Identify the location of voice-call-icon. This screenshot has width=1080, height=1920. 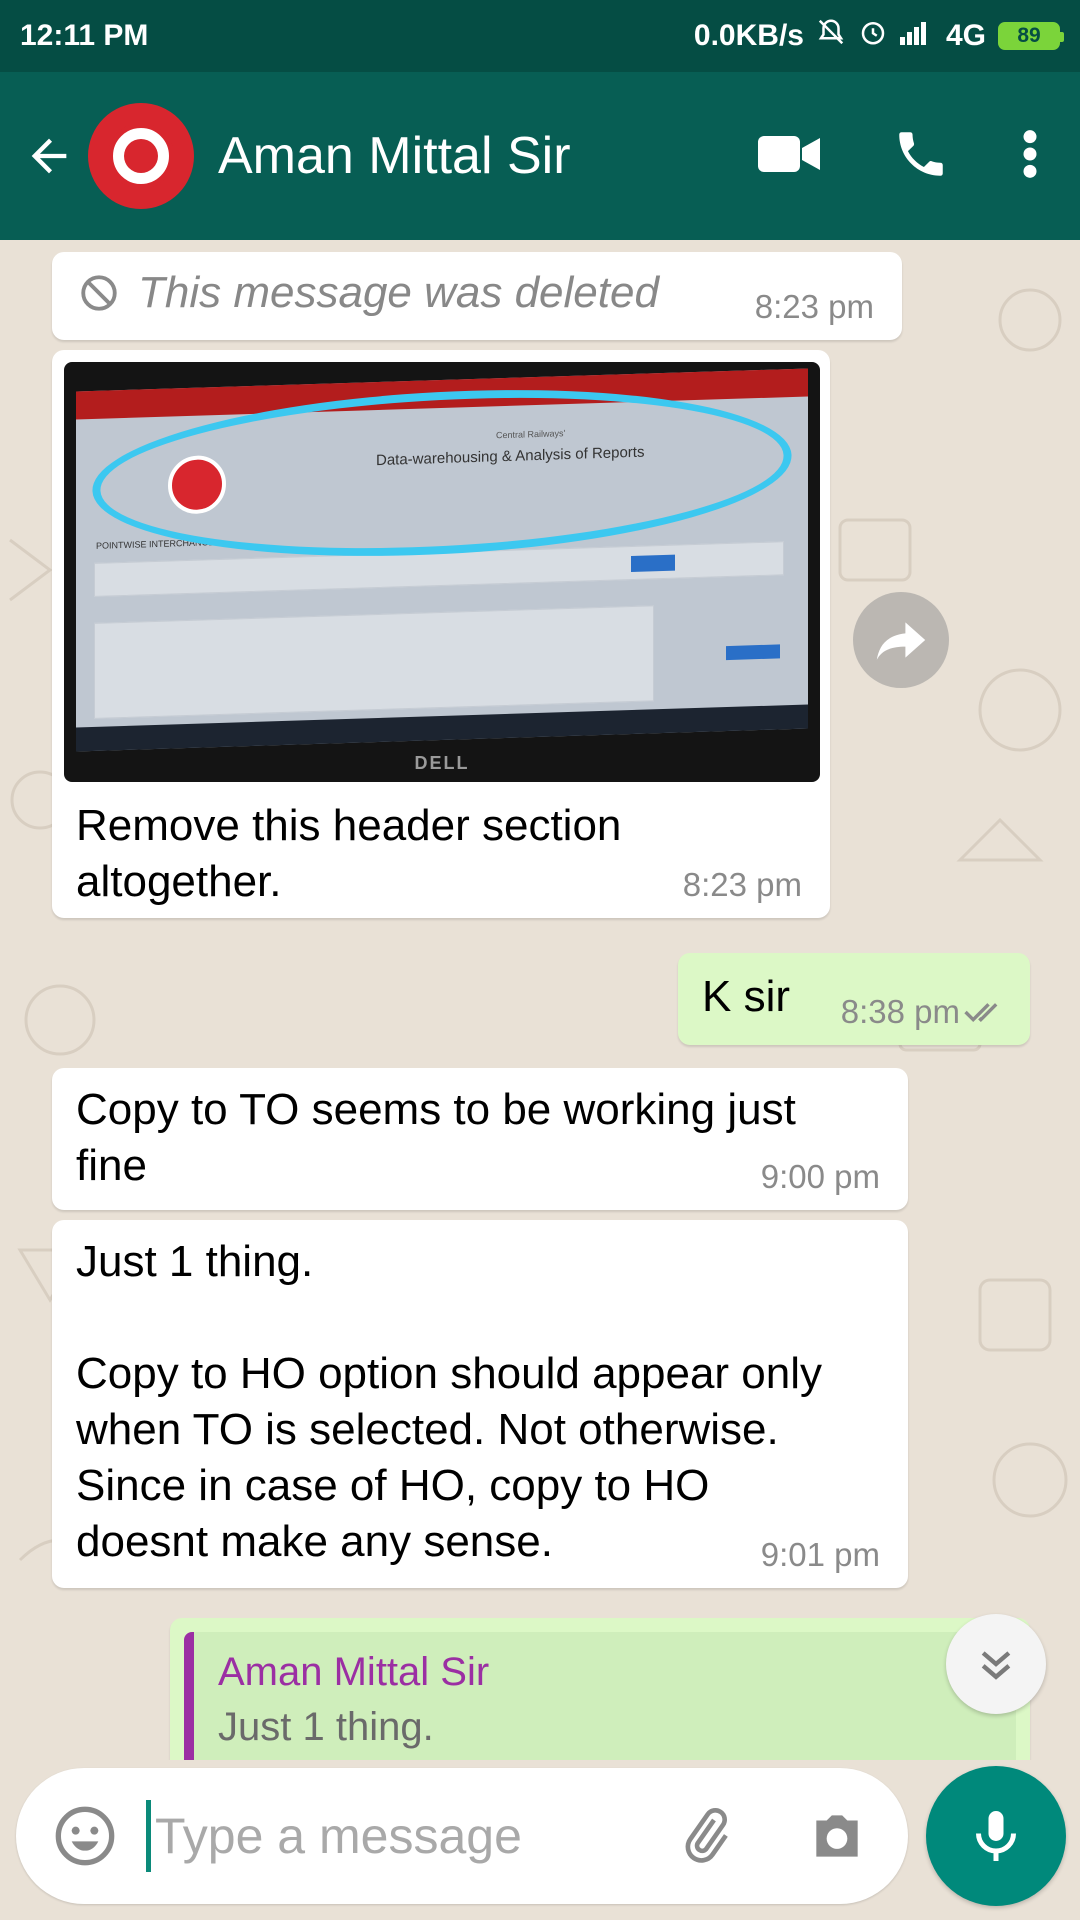
(921, 153).